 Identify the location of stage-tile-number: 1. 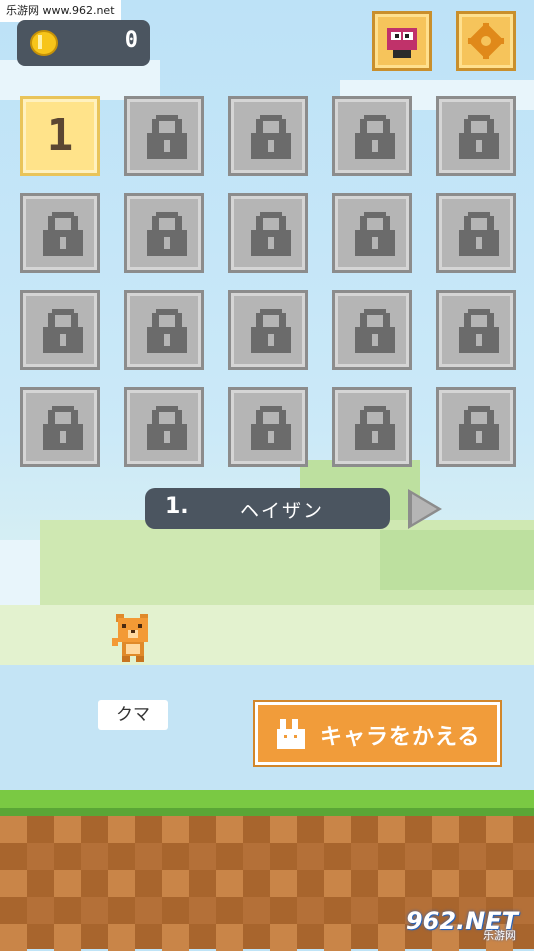
(60, 135).